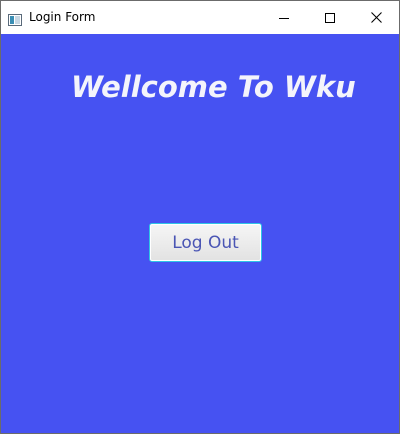  Describe the element at coordinates (205, 242) in the screenshot. I see `logout-button: Log Out` at that location.